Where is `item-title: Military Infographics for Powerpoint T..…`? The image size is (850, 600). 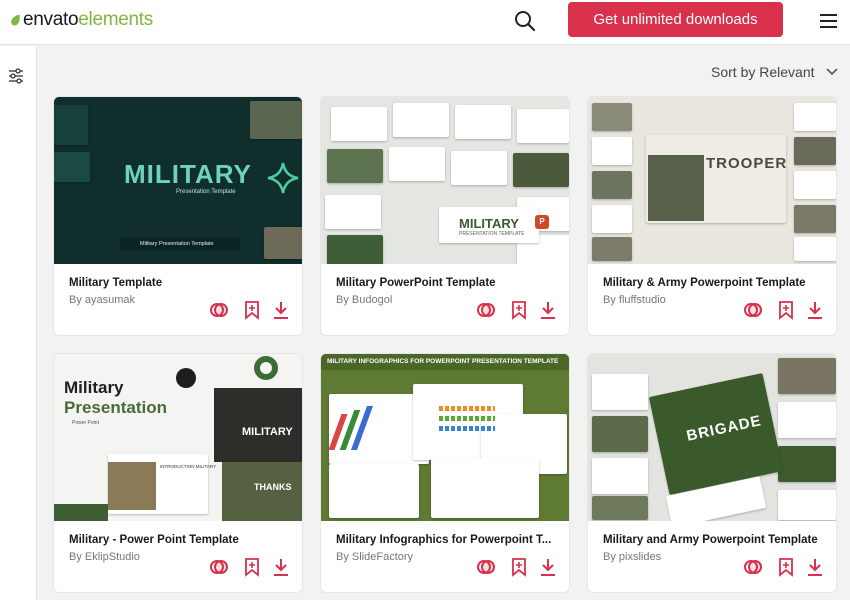 item-title: Military Infographics for Powerpoint T..… is located at coordinates (448, 540).